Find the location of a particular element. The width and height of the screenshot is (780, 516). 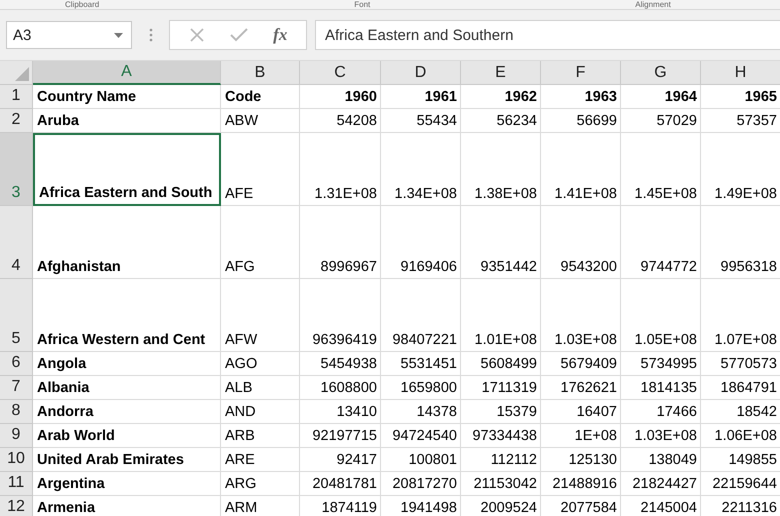

table-cell: United Arab Emirates is located at coordinates (127, 460).